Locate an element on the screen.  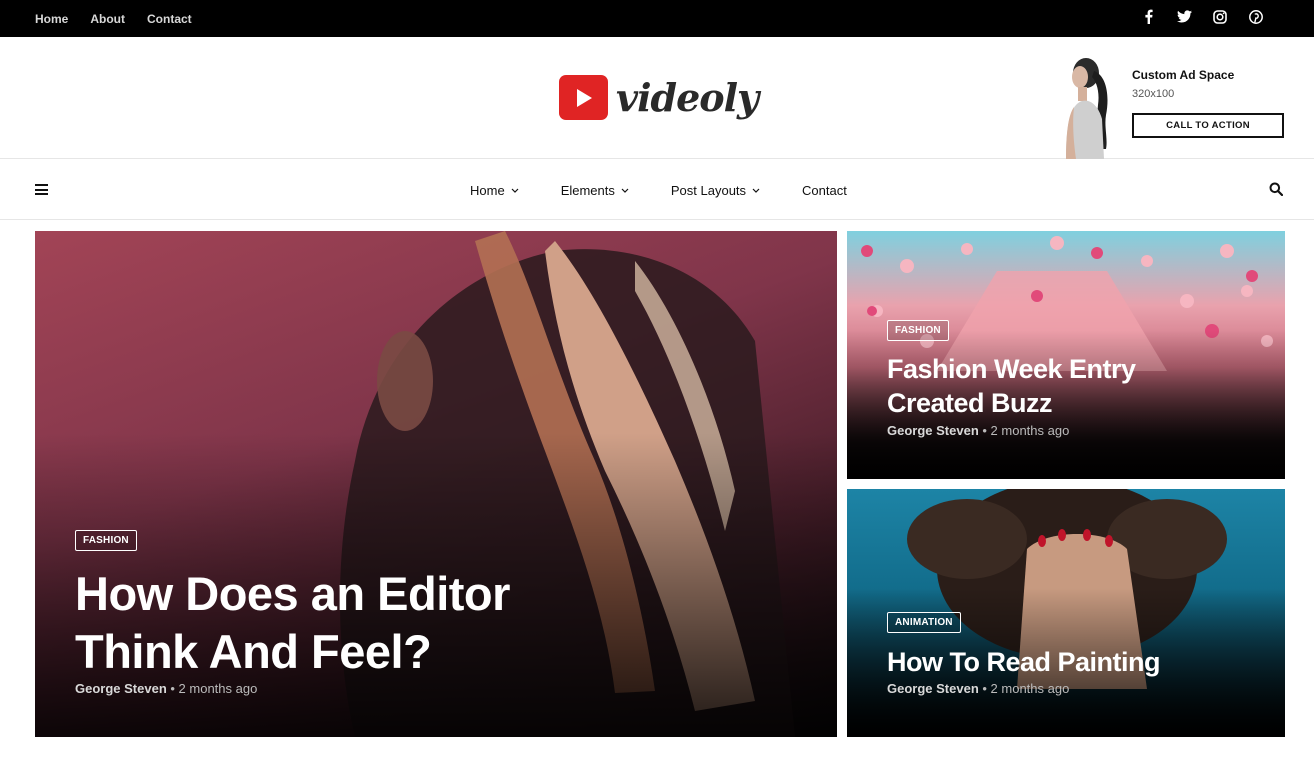
nav-item-label: Home is located at coordinates (487, 190).